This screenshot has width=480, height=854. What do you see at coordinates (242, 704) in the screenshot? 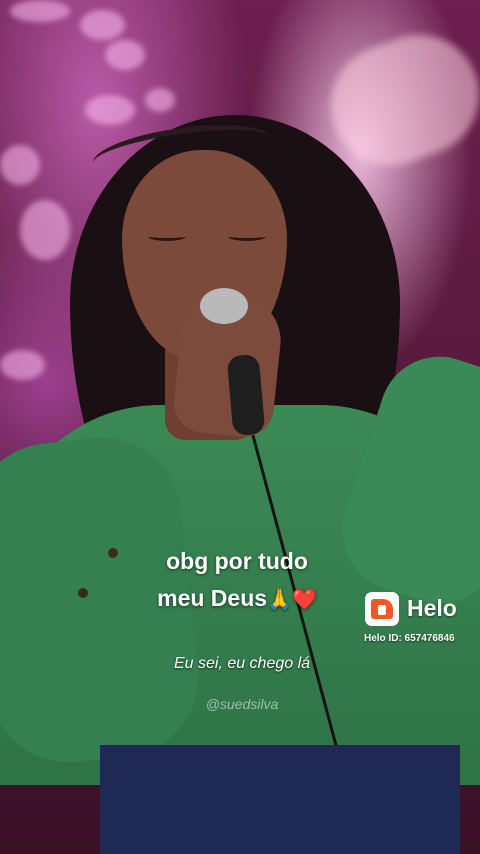
I see `creator-handle: @suedsilva` at bounding box center [242, 704].